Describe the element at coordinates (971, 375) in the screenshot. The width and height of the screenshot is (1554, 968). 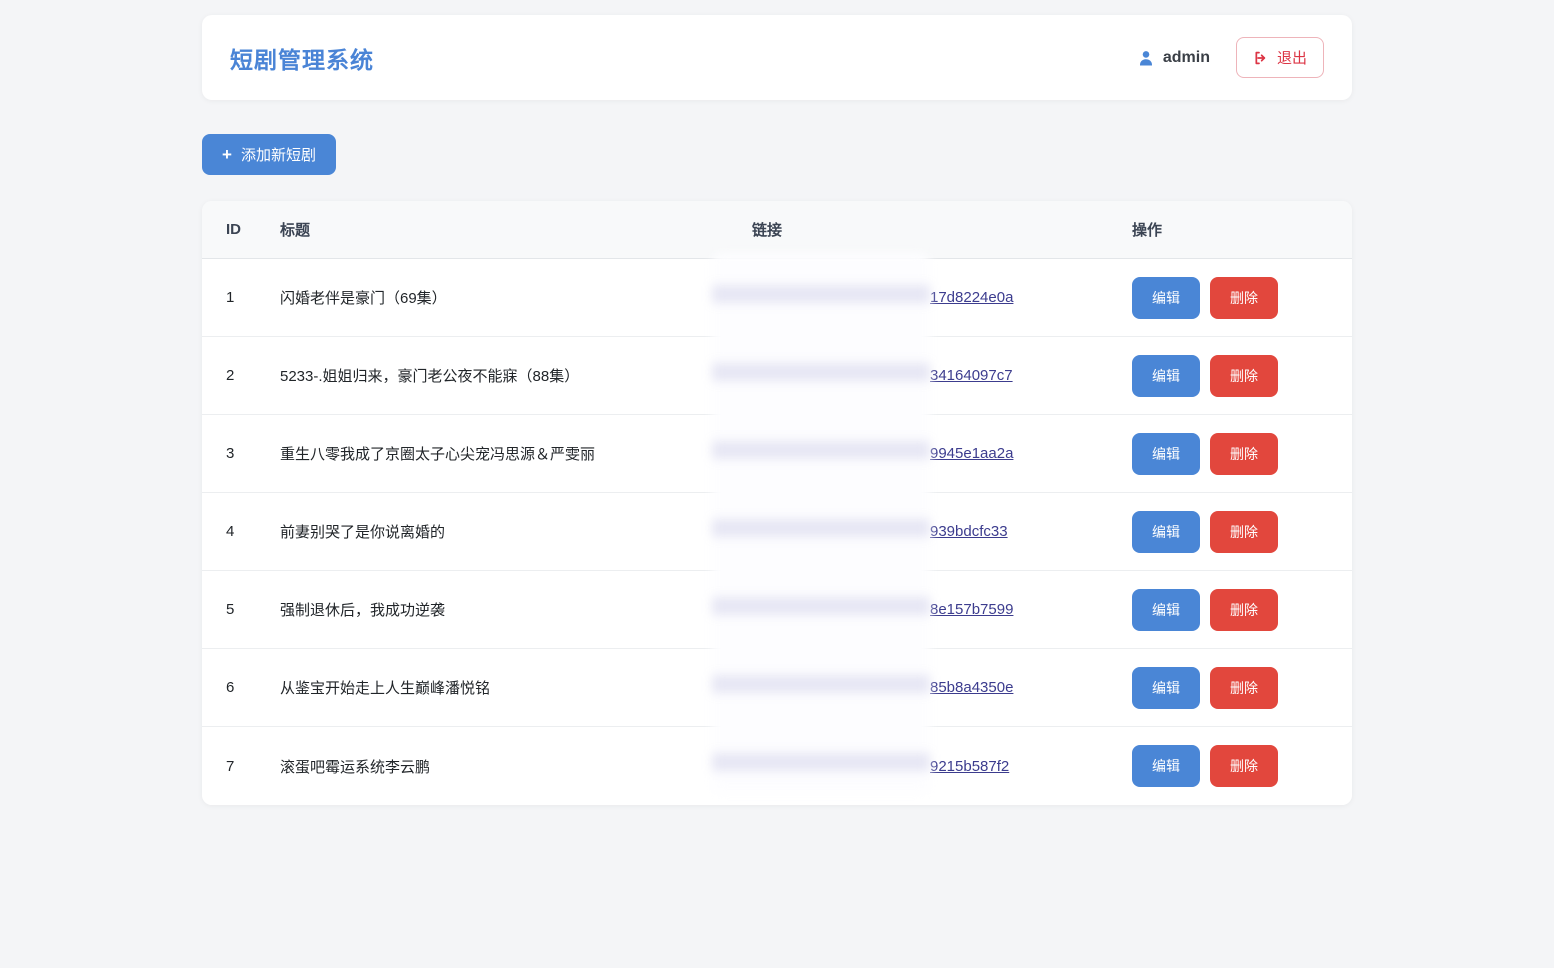
I see `row-link: 34164097c7` at that location.